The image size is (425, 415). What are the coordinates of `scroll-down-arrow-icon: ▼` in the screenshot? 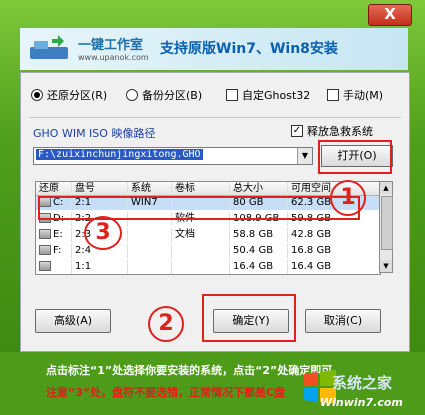 It's located at (386, 266).